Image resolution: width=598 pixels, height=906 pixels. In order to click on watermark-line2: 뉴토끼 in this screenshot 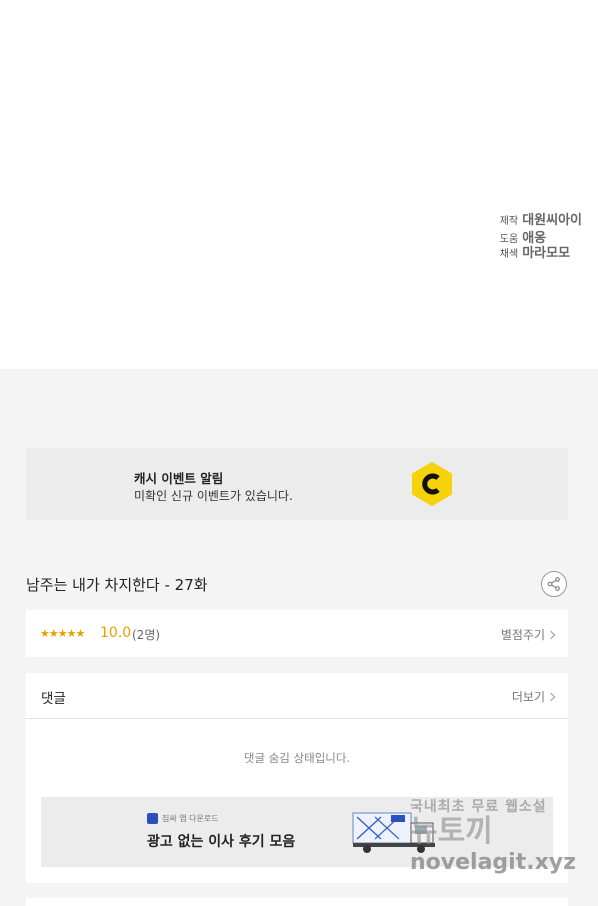, I will do `click(451, 831)`.